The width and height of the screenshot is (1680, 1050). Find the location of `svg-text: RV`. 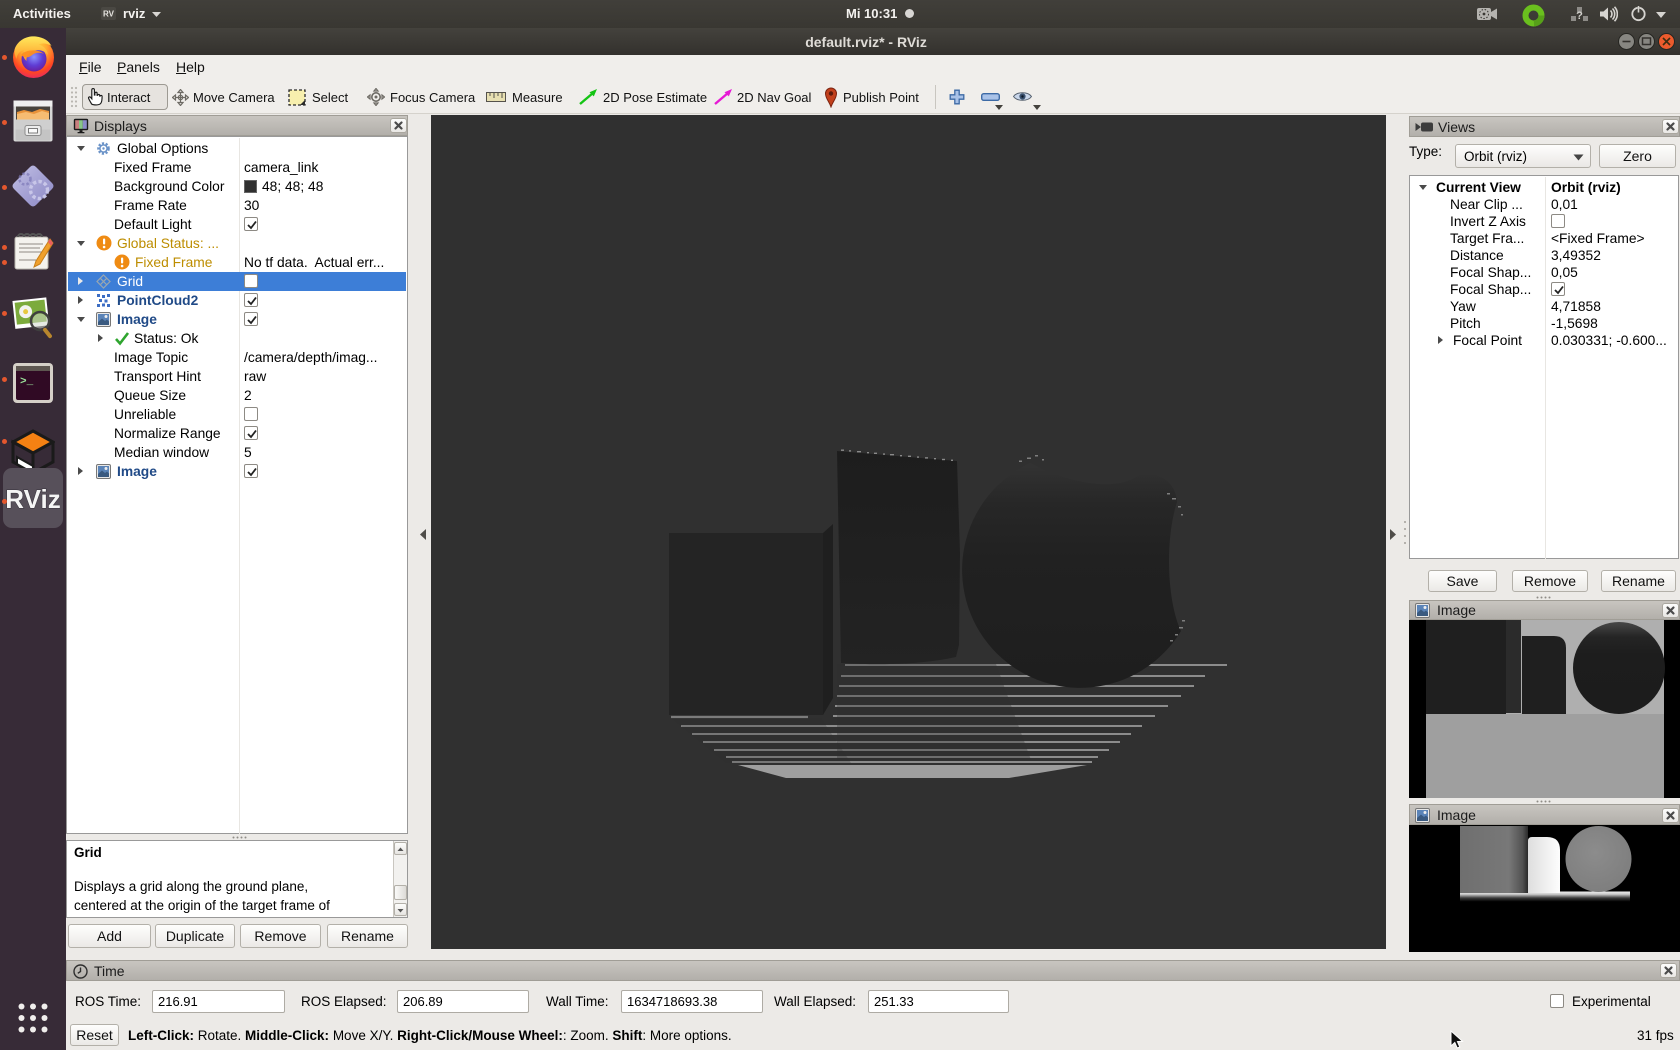

svg-text: RV is located at coordinates (109, 14).